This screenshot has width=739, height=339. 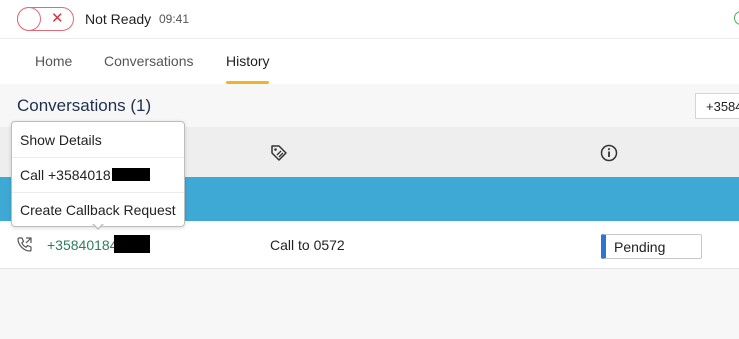 I want to click on tab-history: History, so click(x=248, y=61).